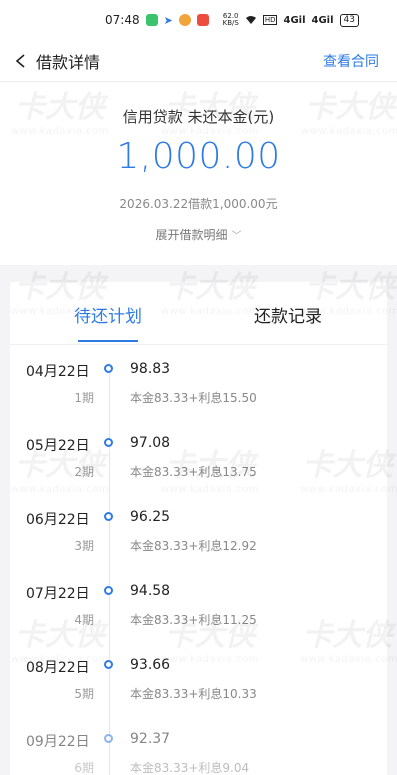  I want to click on back-button: 借款详情, so click(57, 61).